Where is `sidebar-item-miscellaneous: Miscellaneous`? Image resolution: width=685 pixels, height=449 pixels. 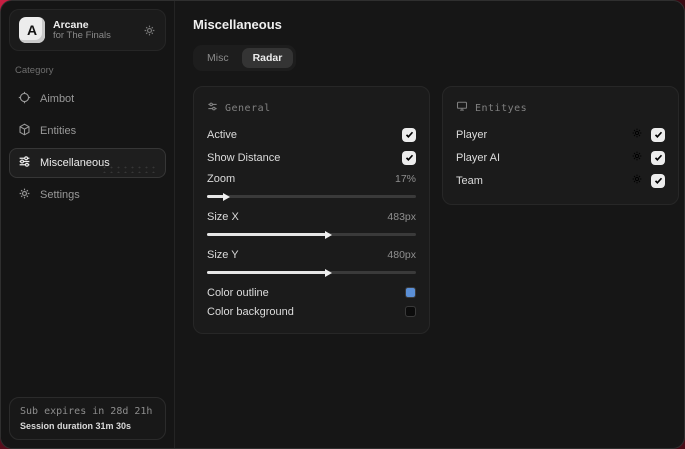
sidebar-item-miscellaneous: Miscellaneous is located at coordinates (87, 163).